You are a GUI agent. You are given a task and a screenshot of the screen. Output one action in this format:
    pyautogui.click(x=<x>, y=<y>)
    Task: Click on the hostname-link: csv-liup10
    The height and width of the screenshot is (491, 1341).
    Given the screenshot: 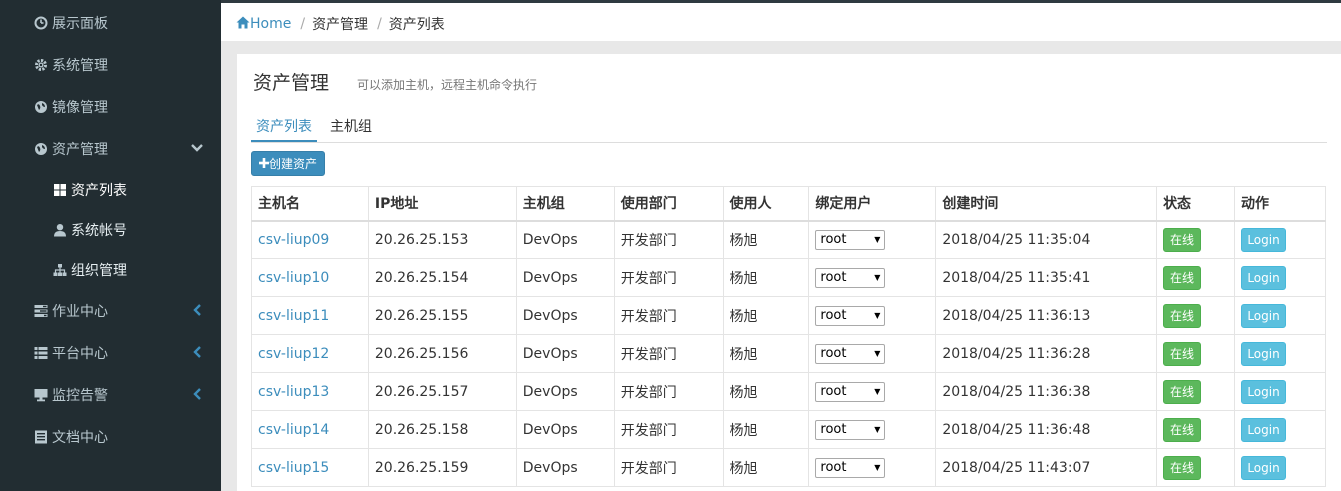 What is the action you would take?
    pyautogui.click(x=293, y=278)
    